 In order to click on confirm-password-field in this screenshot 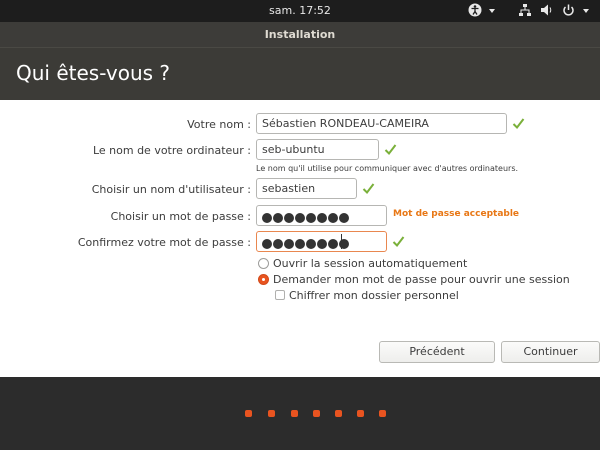, I will do `click(321, 241)`.